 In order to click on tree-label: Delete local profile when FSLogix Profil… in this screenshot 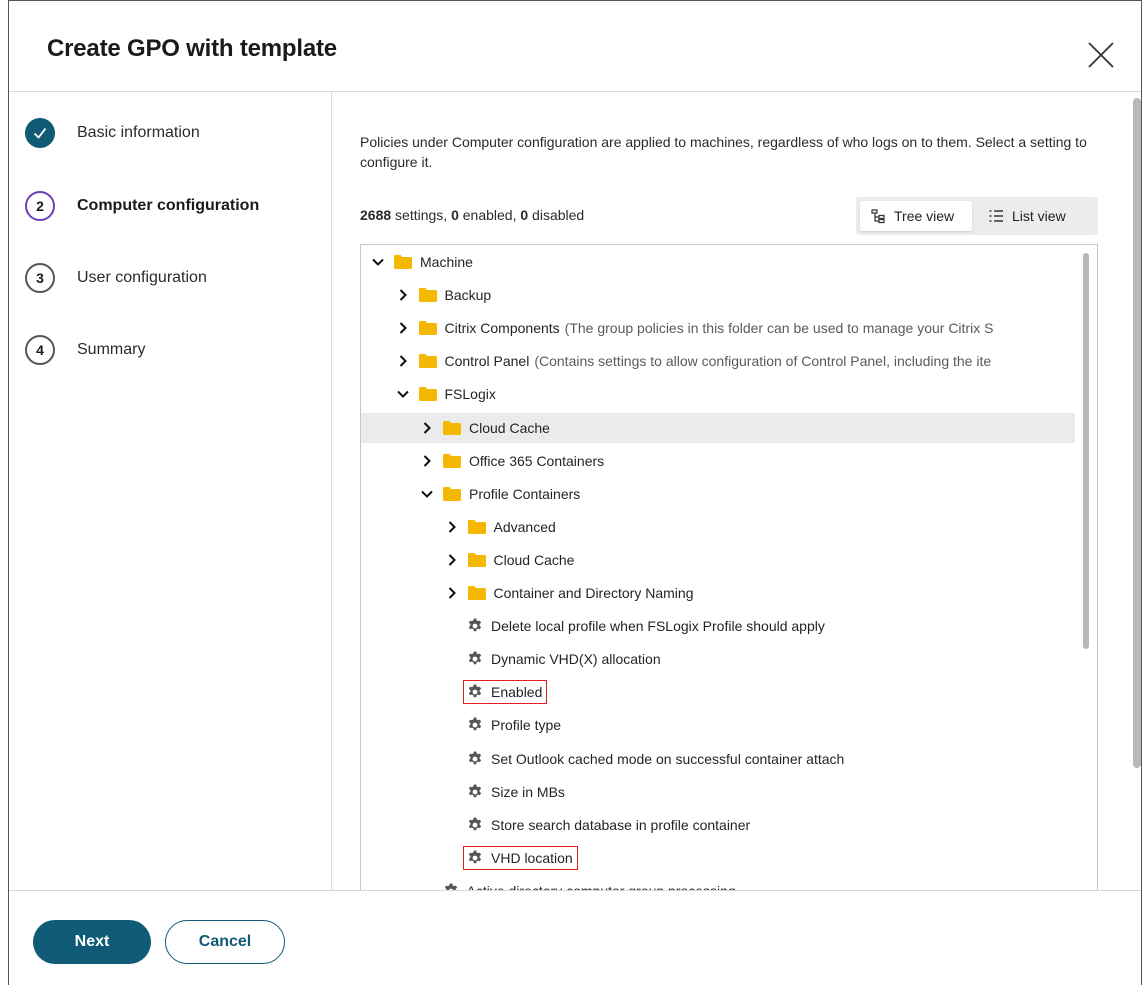, I will do `click(658, 626)`.